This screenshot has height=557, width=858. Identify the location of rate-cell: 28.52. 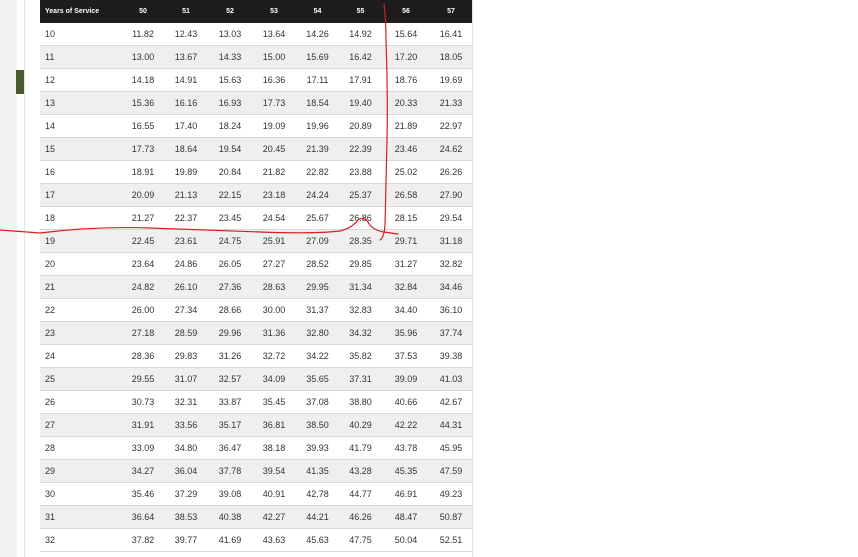
(317, 264).